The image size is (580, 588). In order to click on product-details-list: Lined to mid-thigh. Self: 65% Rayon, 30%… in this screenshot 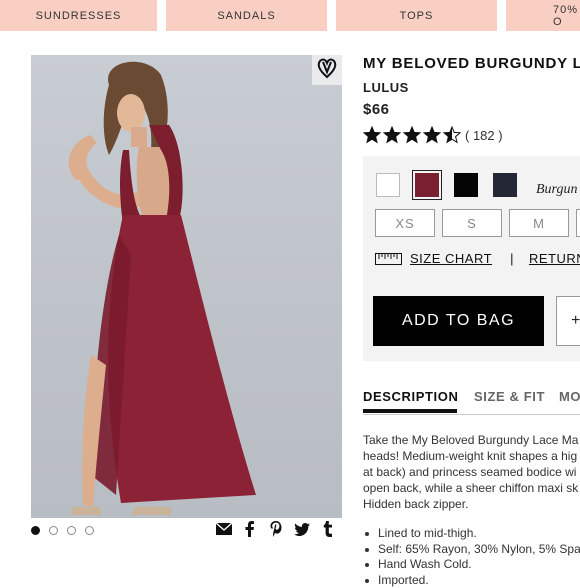, I will do `click(471, 557)`.